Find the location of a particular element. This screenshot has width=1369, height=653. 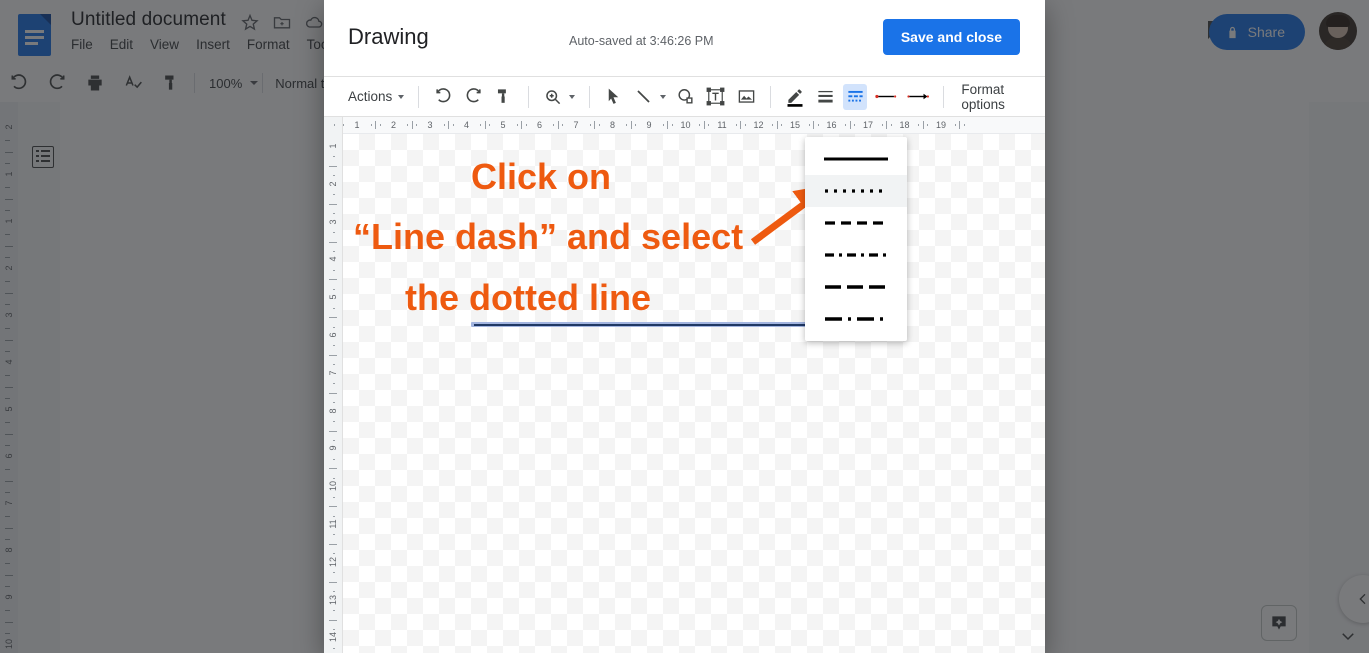

ruler-number: 17 is located at coordinates (868, 125).